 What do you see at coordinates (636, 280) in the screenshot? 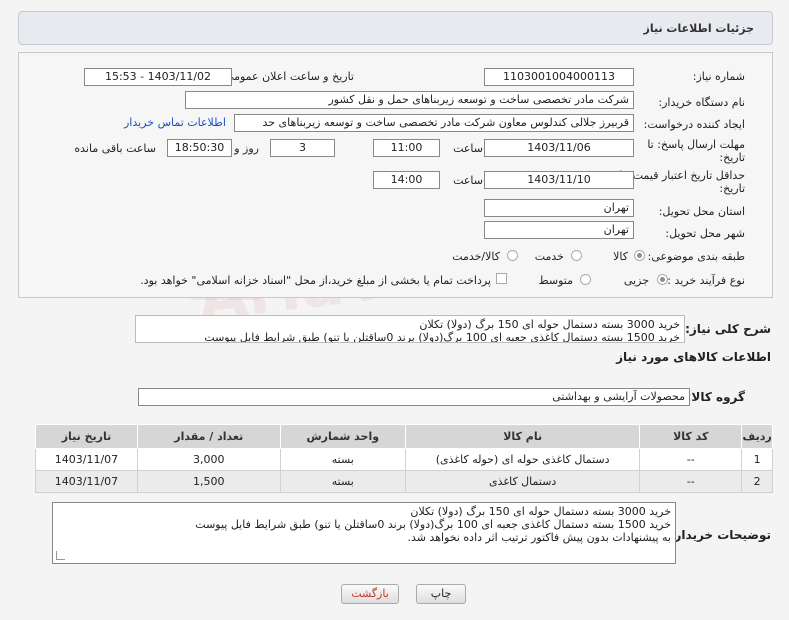
I see `process-minor-label: جزیی` at bounding box center [636, 280].